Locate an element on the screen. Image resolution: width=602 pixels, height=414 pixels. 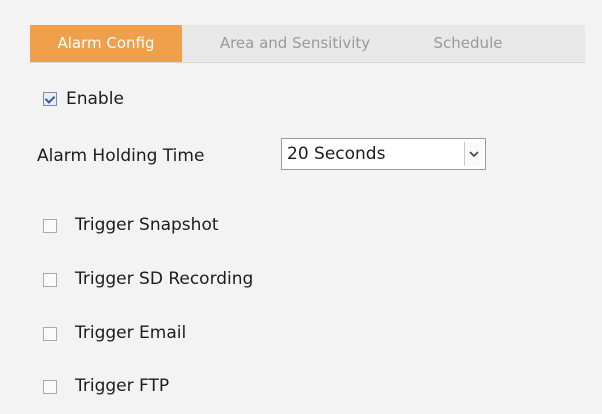
tab-schedule: Schedule is located at coordinates (468, 43).